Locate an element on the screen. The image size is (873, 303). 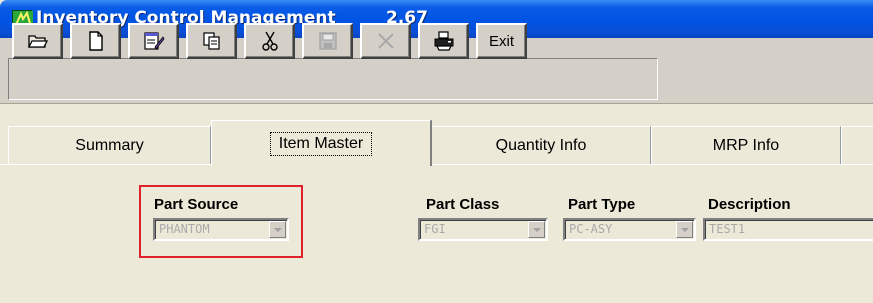
tab-mrp-info-label: MRP Info is located at coordinates (746, 145).